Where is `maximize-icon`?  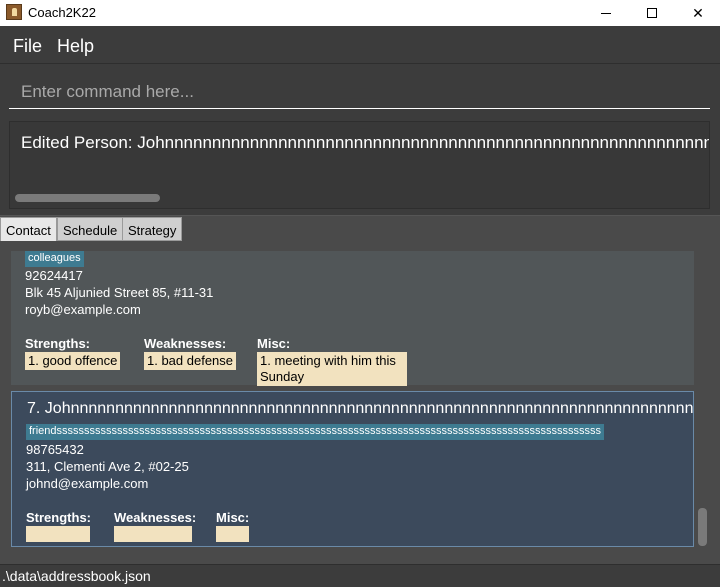
maximize-icon is located at coordinates (652, 13).